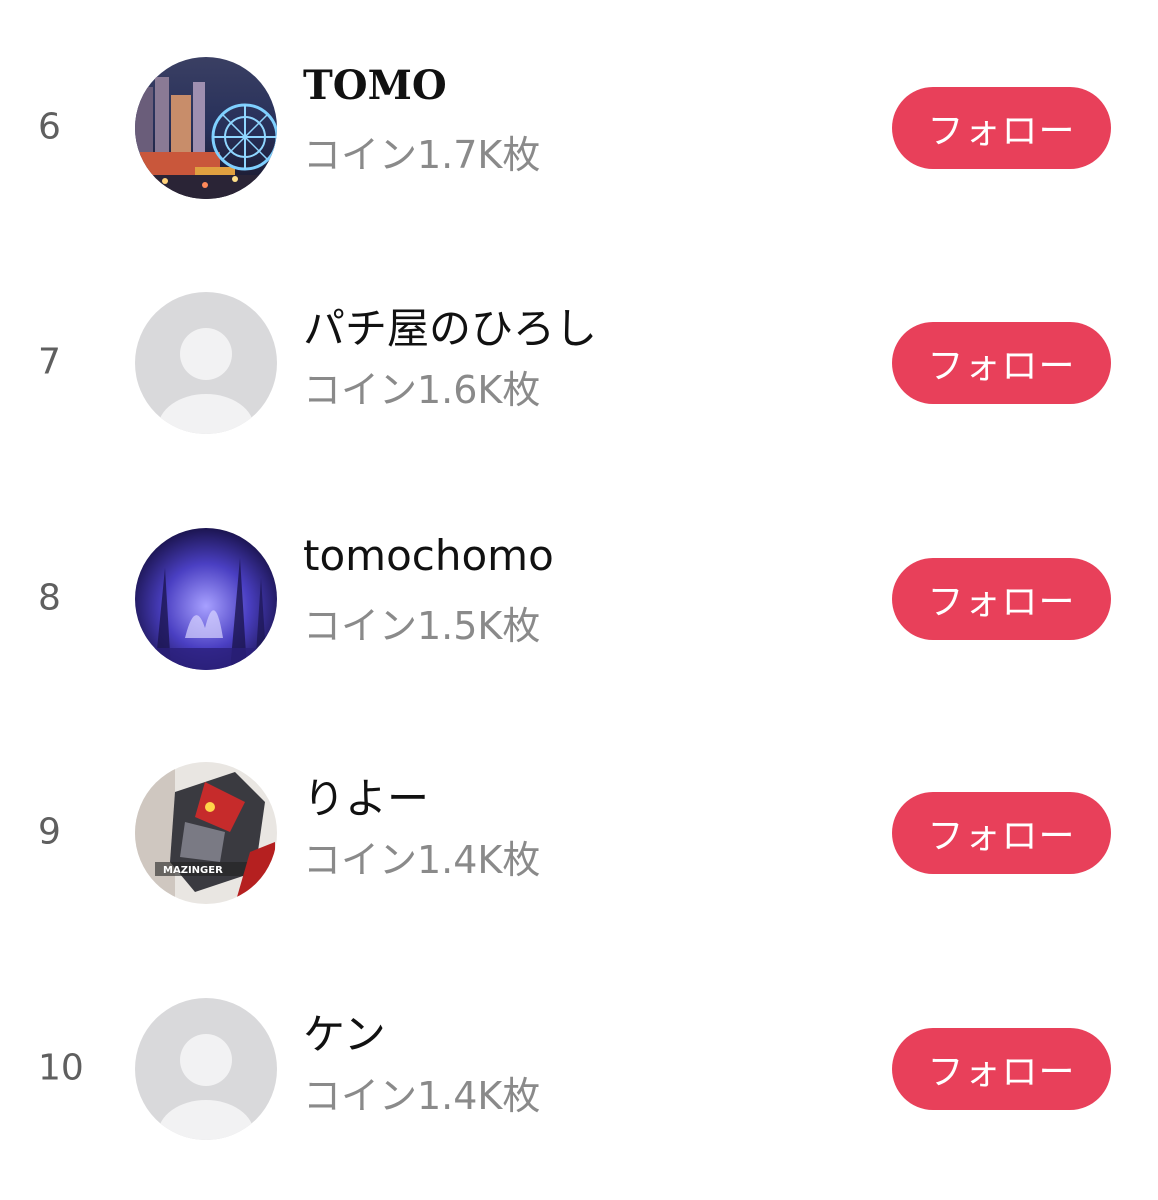 The height and width of the screenshot is (1200, 1158). I want to click on ranking-row: 10 ケン コイン1.4K枚 フォロー, so click(579, 1068).